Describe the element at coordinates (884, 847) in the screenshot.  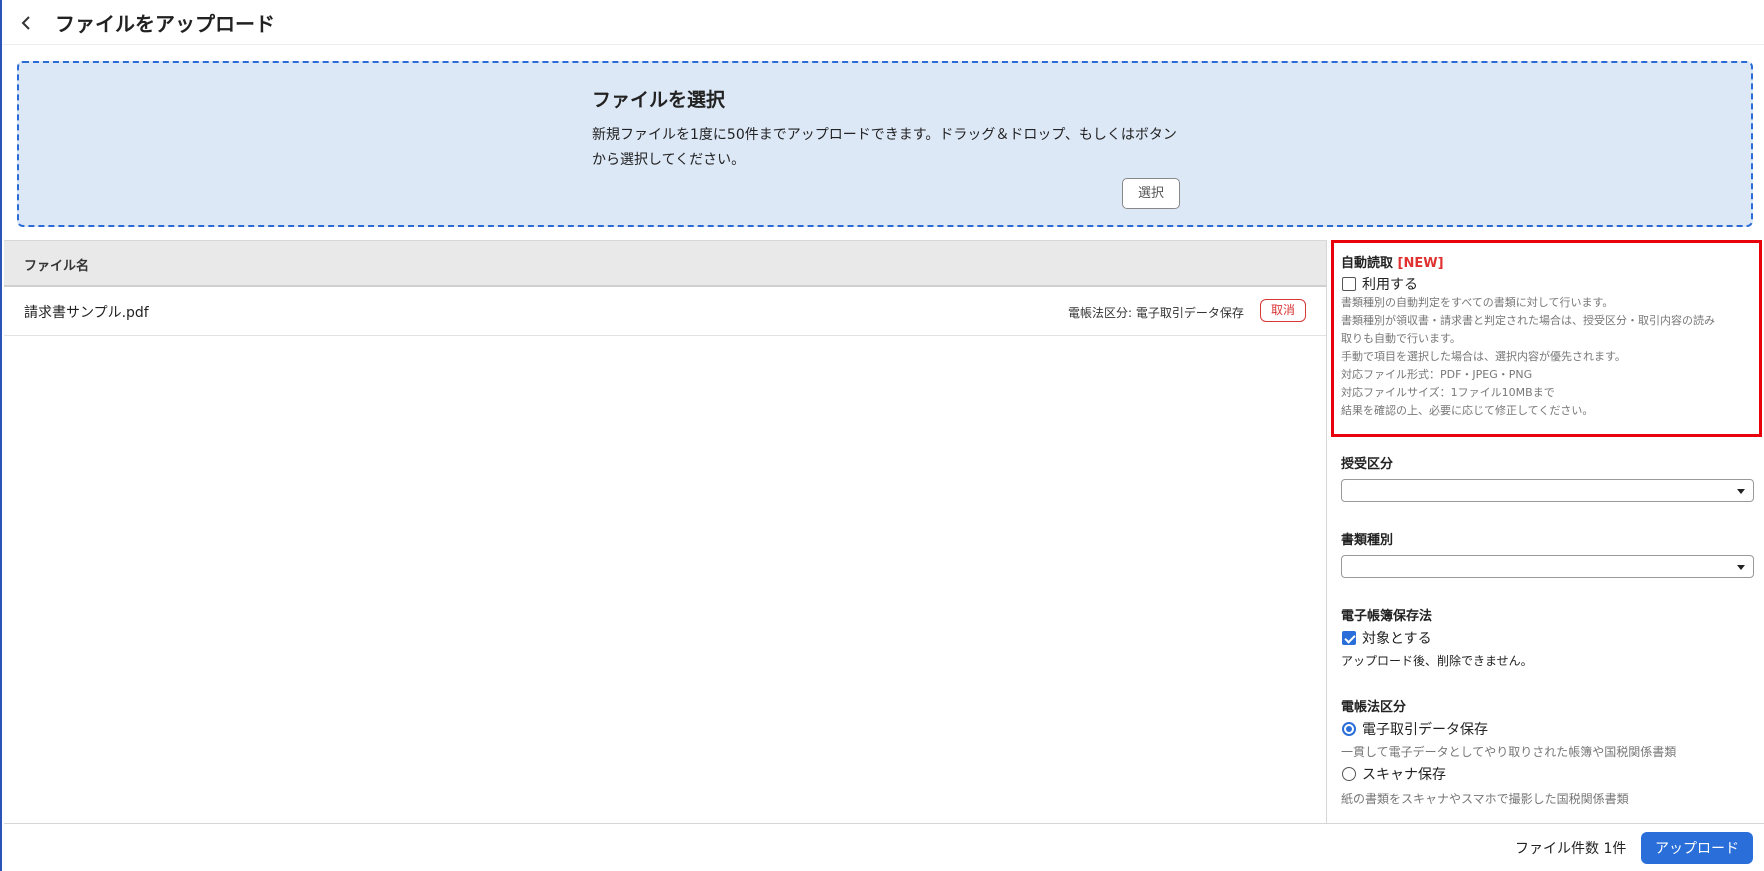
I see `page-footer: ファイル件数 1件 アップロード` at that location.